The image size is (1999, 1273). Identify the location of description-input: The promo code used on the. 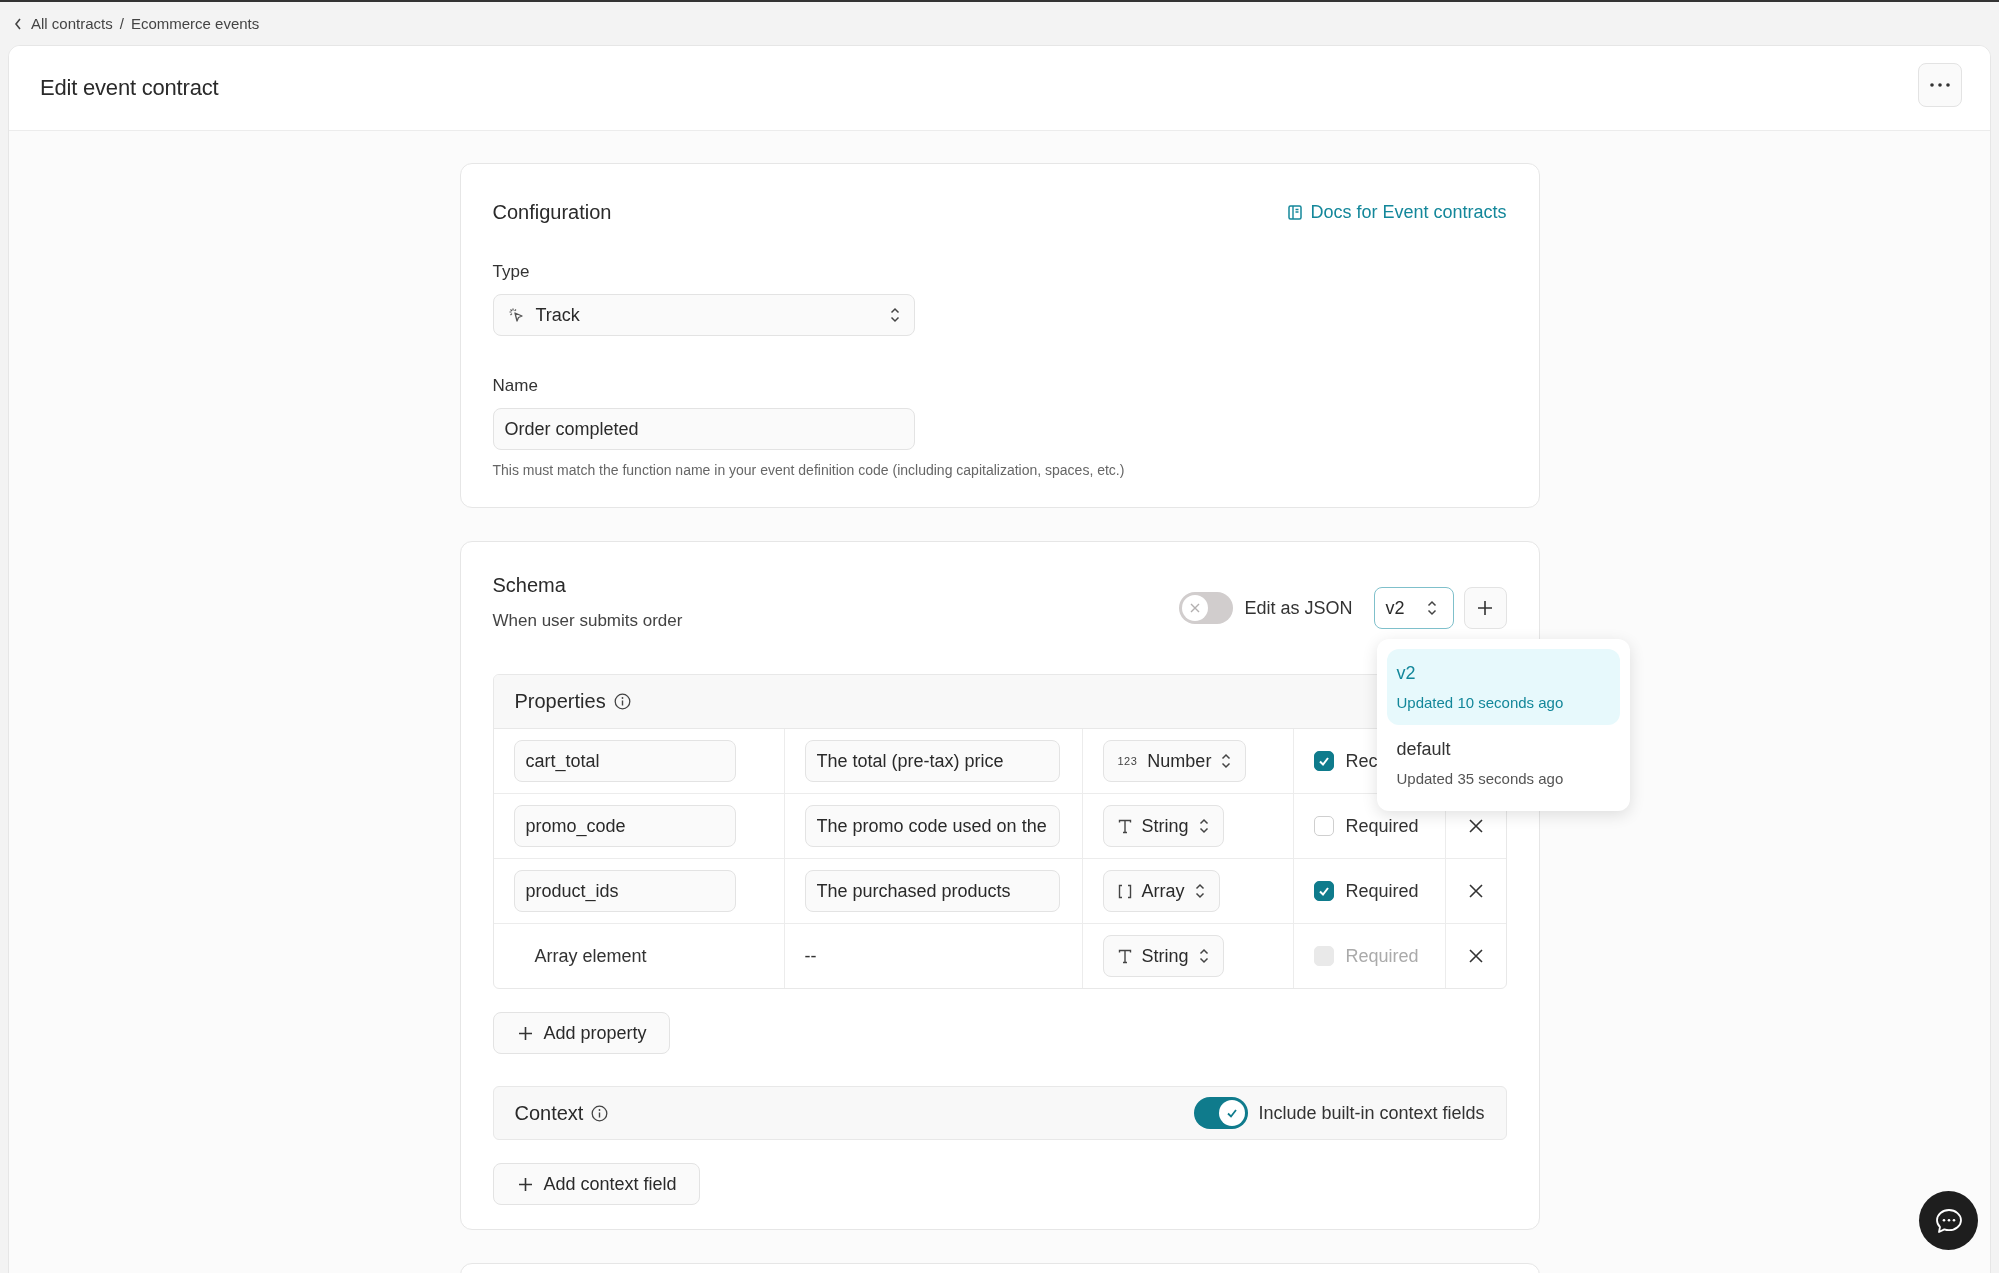
(932, 826).